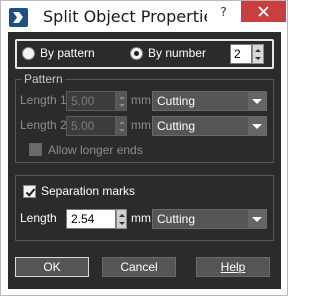  I want to click on cancel-button: Cancel, so click(139, 267).